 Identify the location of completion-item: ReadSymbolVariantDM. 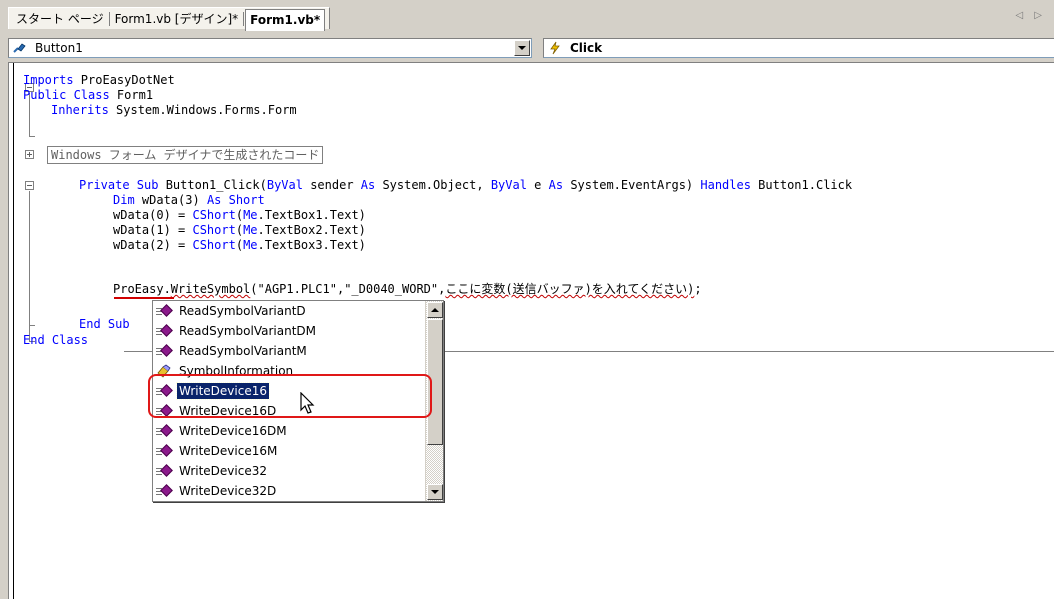
(289, 331).